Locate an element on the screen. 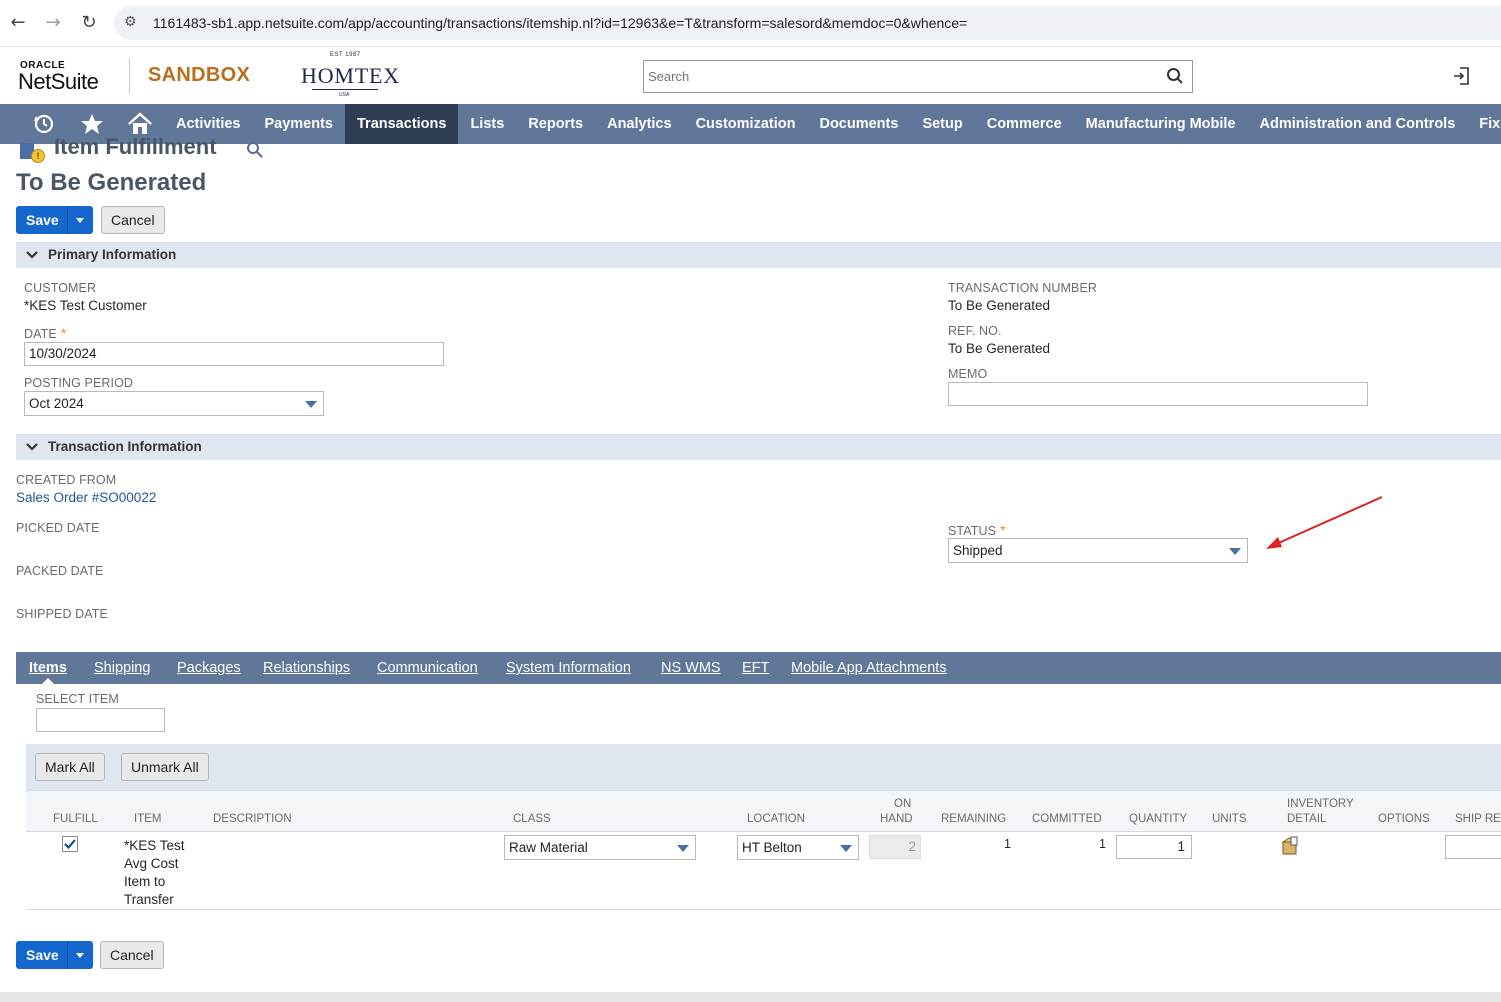  status-select: Shipped is located at coordinates (1098, 550).